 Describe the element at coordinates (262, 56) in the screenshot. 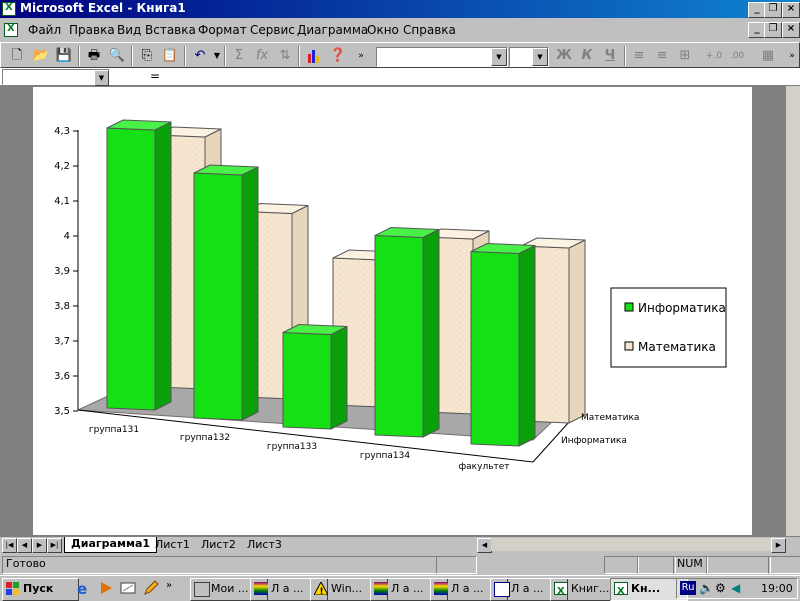

I see `function-icon: fx` at that location.